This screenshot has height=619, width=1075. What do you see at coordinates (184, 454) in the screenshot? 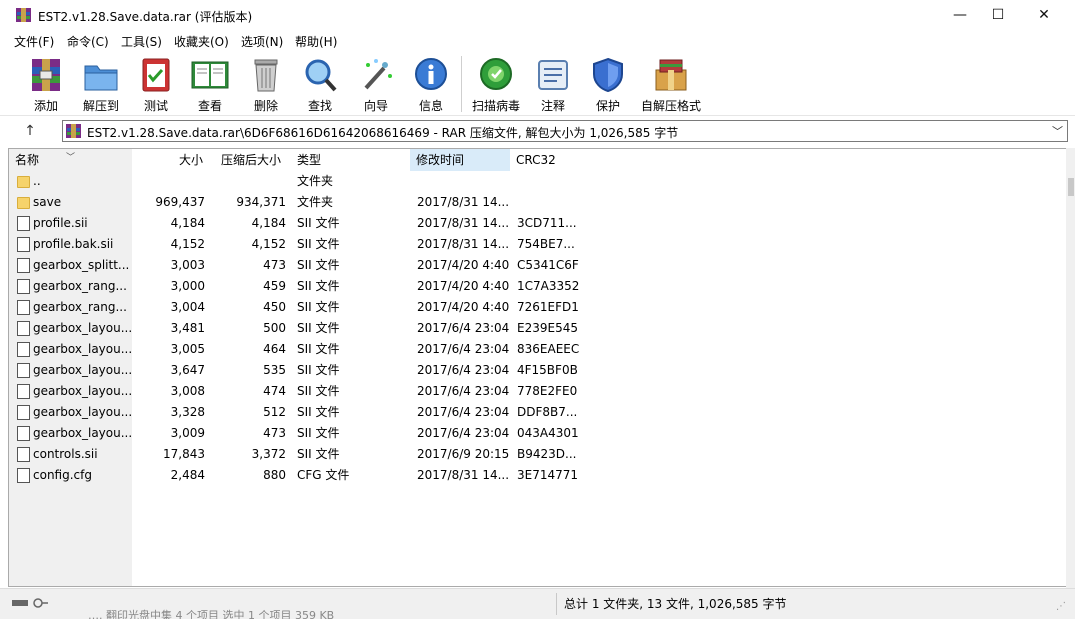
I see `file-size: 17,843` at bounding box center [184, 454].